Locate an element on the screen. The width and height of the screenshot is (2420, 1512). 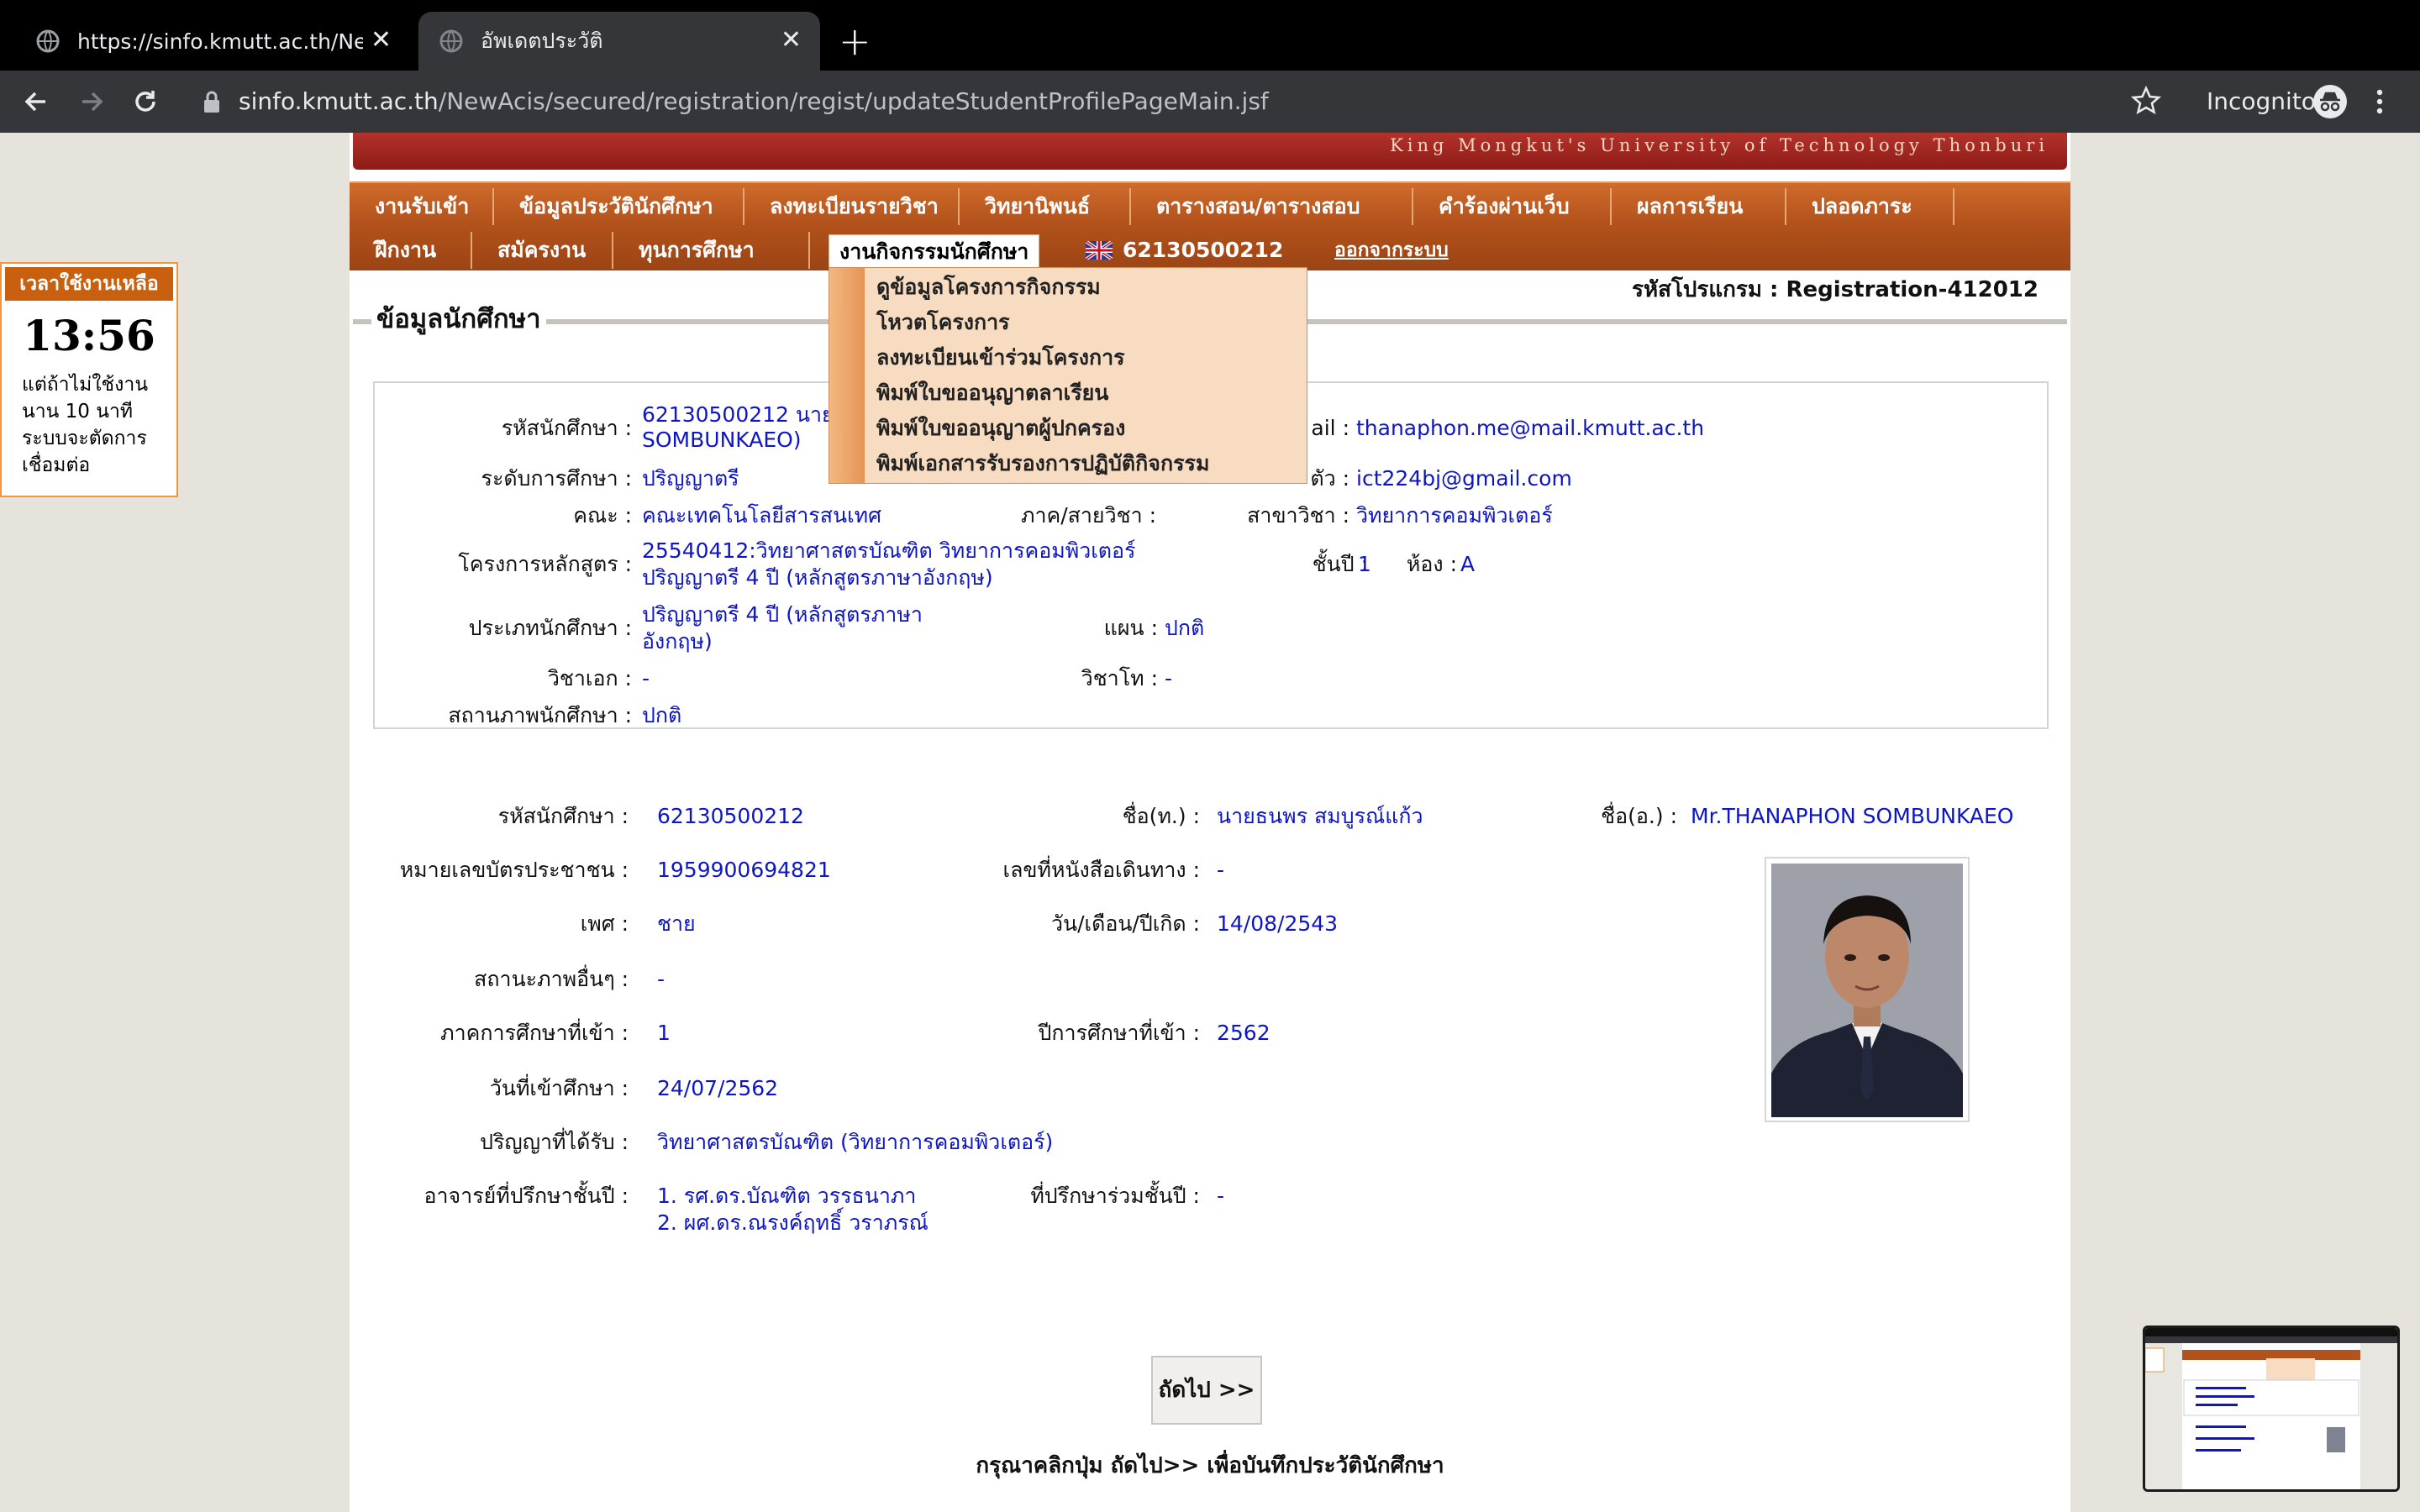
dropdown-item-vote-projects: โหวตโครงการ is located at coordinates (943, 322).